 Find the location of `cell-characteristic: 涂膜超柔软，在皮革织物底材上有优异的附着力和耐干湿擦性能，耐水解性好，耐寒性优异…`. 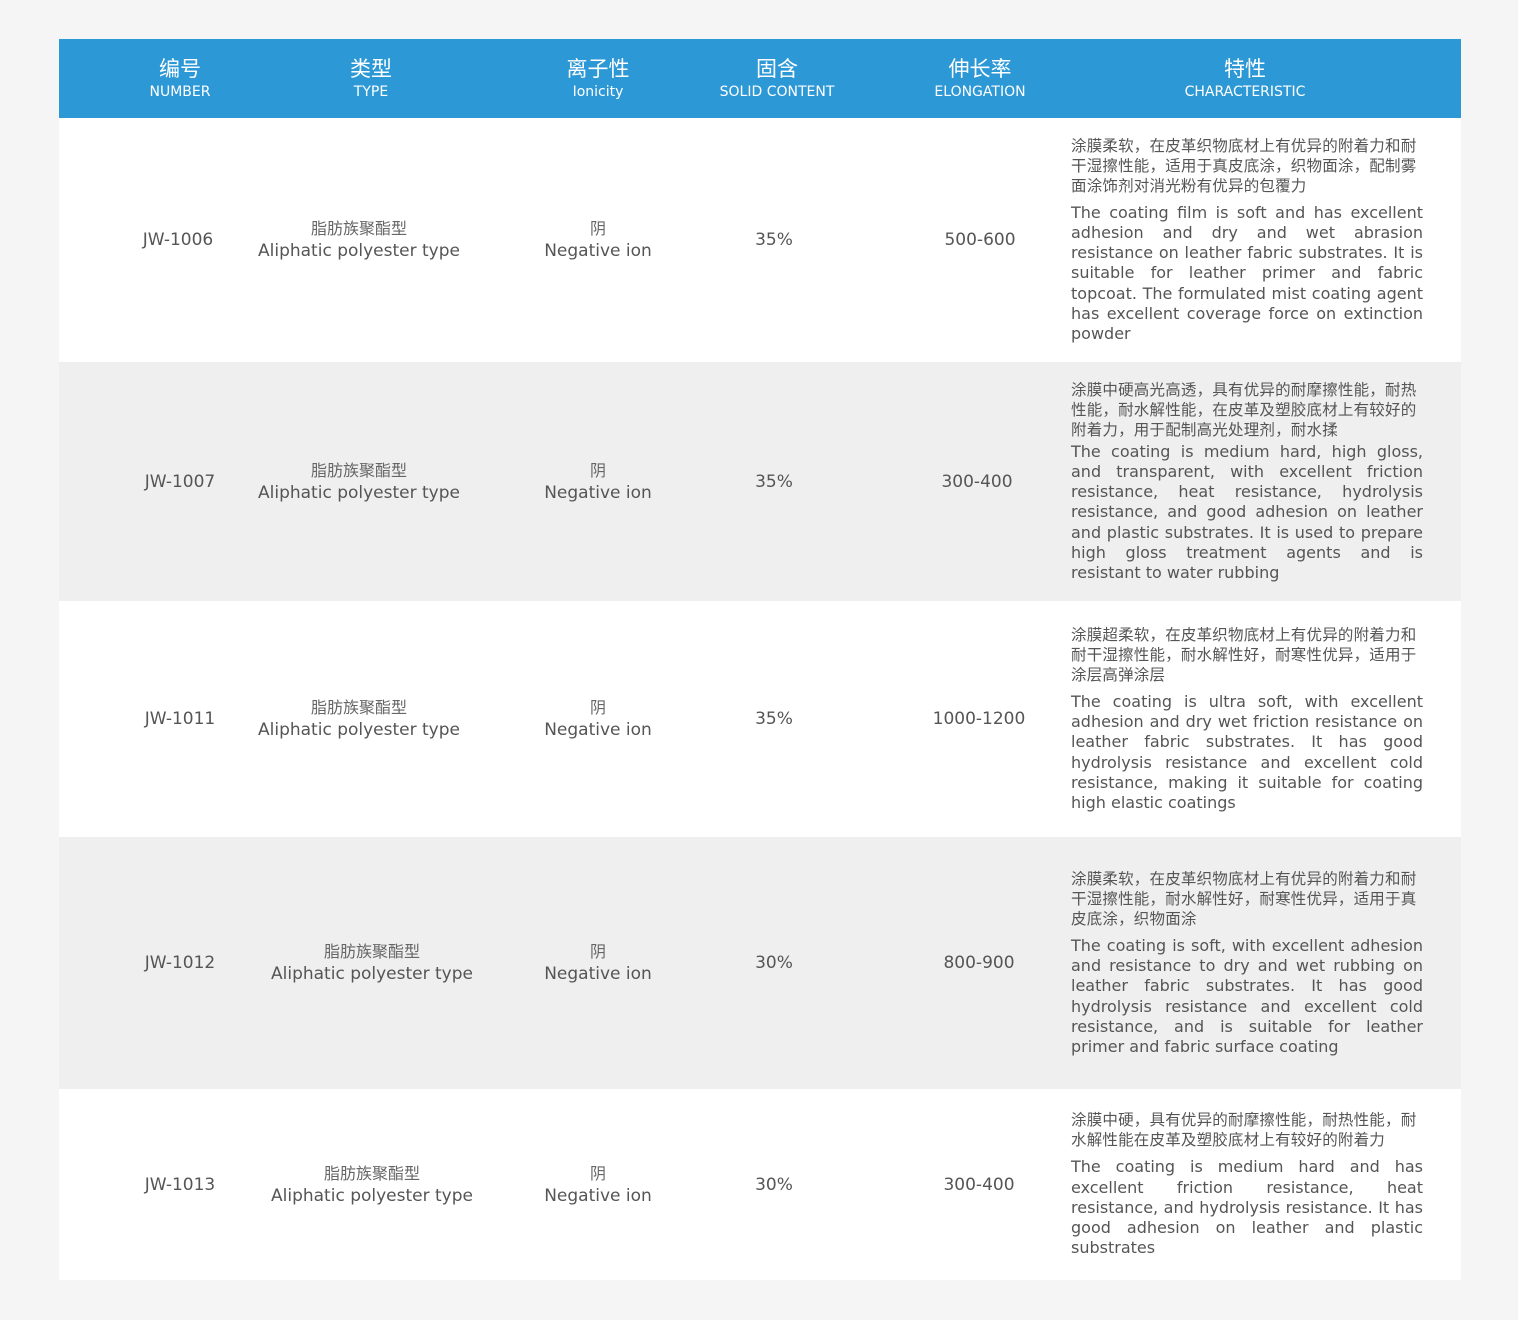

cell-characteristic: 涂膜超柔软，在皮革织物底材上有优异的附着力和耐干湿擦性能，耐水解性好，耐寒性优异… is located at coordinates (1247, 719).